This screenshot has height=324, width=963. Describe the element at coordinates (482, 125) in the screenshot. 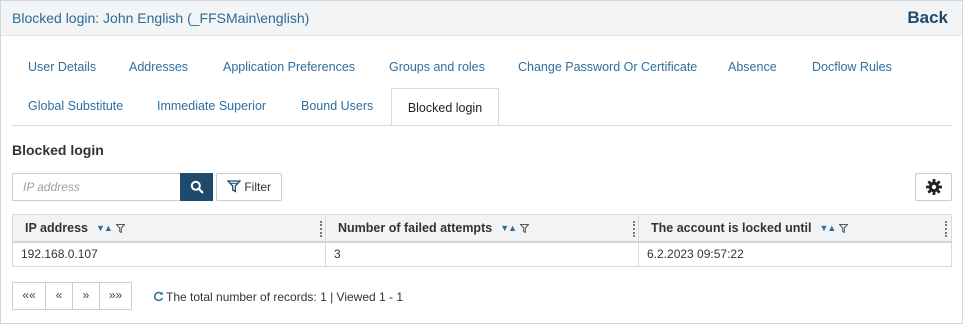

I see `tabs-divider` at that location.